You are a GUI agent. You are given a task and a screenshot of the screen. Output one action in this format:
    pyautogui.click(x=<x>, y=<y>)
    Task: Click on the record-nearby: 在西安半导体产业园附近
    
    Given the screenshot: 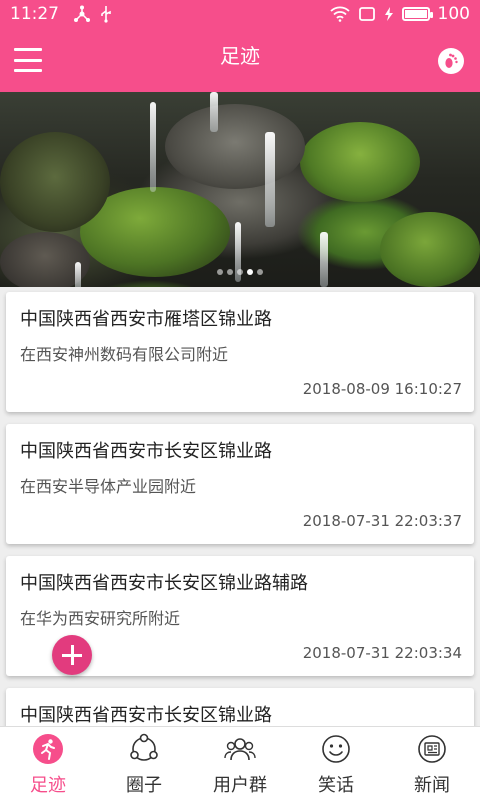 What is the action you would take?
    pyautogui.click(x=108, y=486)
    